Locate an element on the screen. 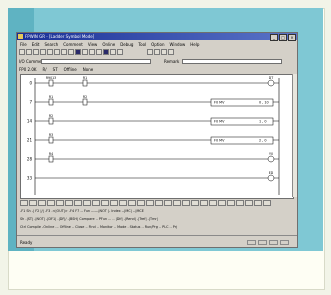  menu-online: Online is located at coordinates (108, 44).